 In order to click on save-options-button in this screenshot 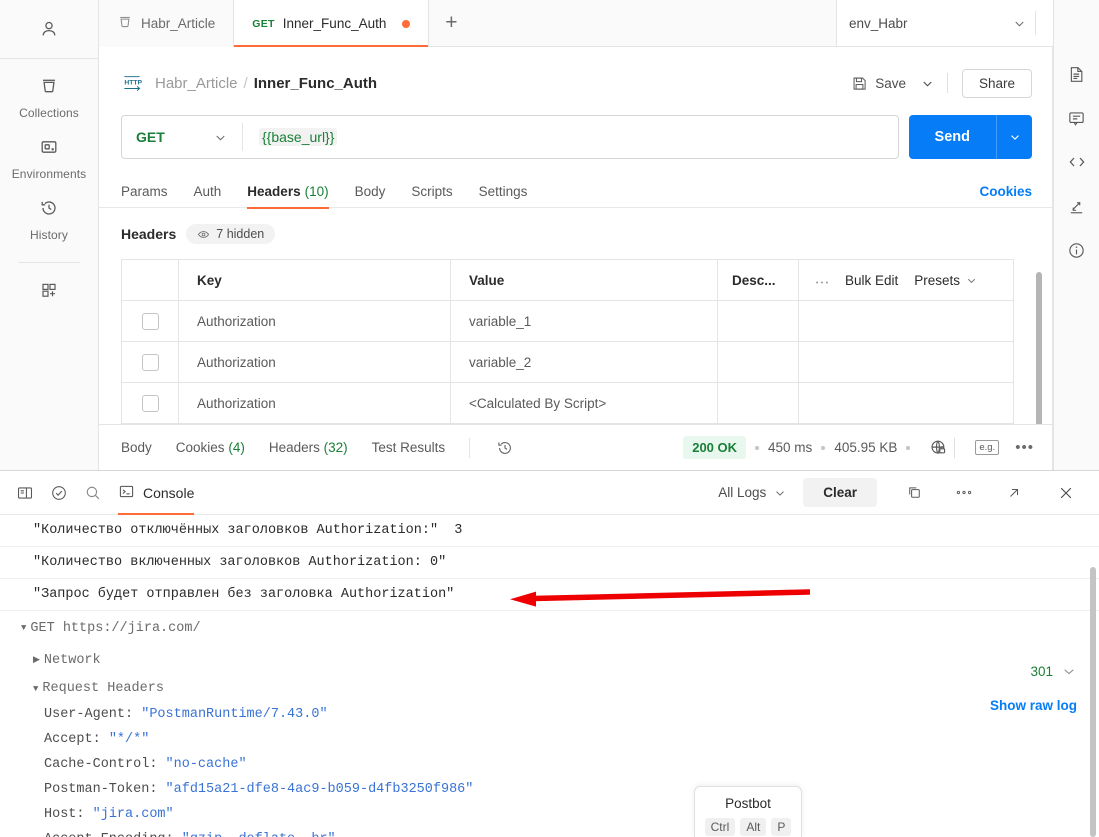, I will do `click(927, 83)`.